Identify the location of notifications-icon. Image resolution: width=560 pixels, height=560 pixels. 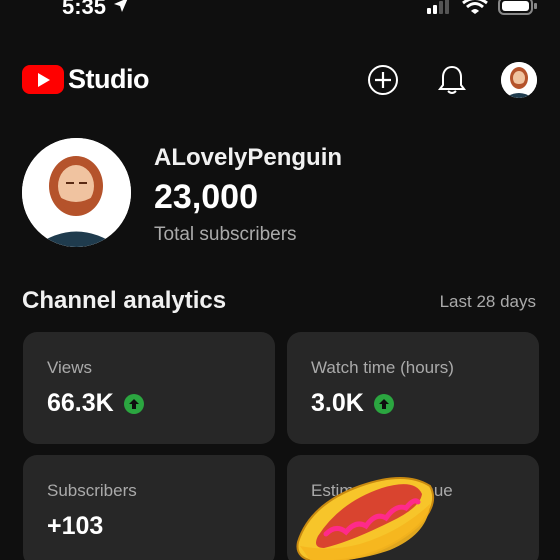
(452, 79).